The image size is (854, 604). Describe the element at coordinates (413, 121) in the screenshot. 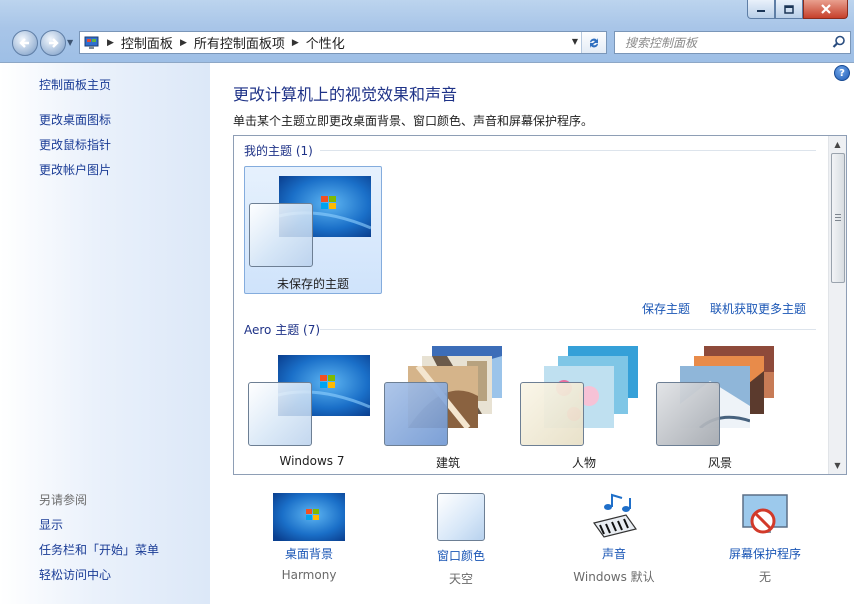

I see `page-description: 单击某个主题立即更改桌面背景、窗口颜色、声音和屏幕保护程序。` at that location.